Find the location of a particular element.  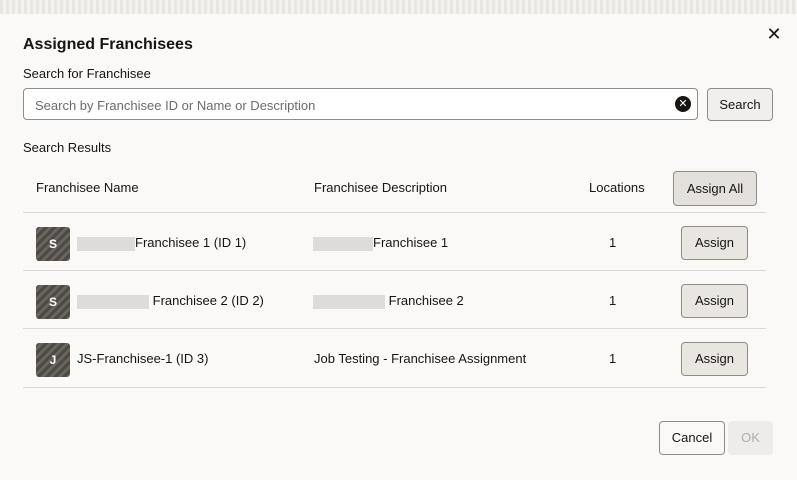

background-page-strip is located at coordinates (398, 7).